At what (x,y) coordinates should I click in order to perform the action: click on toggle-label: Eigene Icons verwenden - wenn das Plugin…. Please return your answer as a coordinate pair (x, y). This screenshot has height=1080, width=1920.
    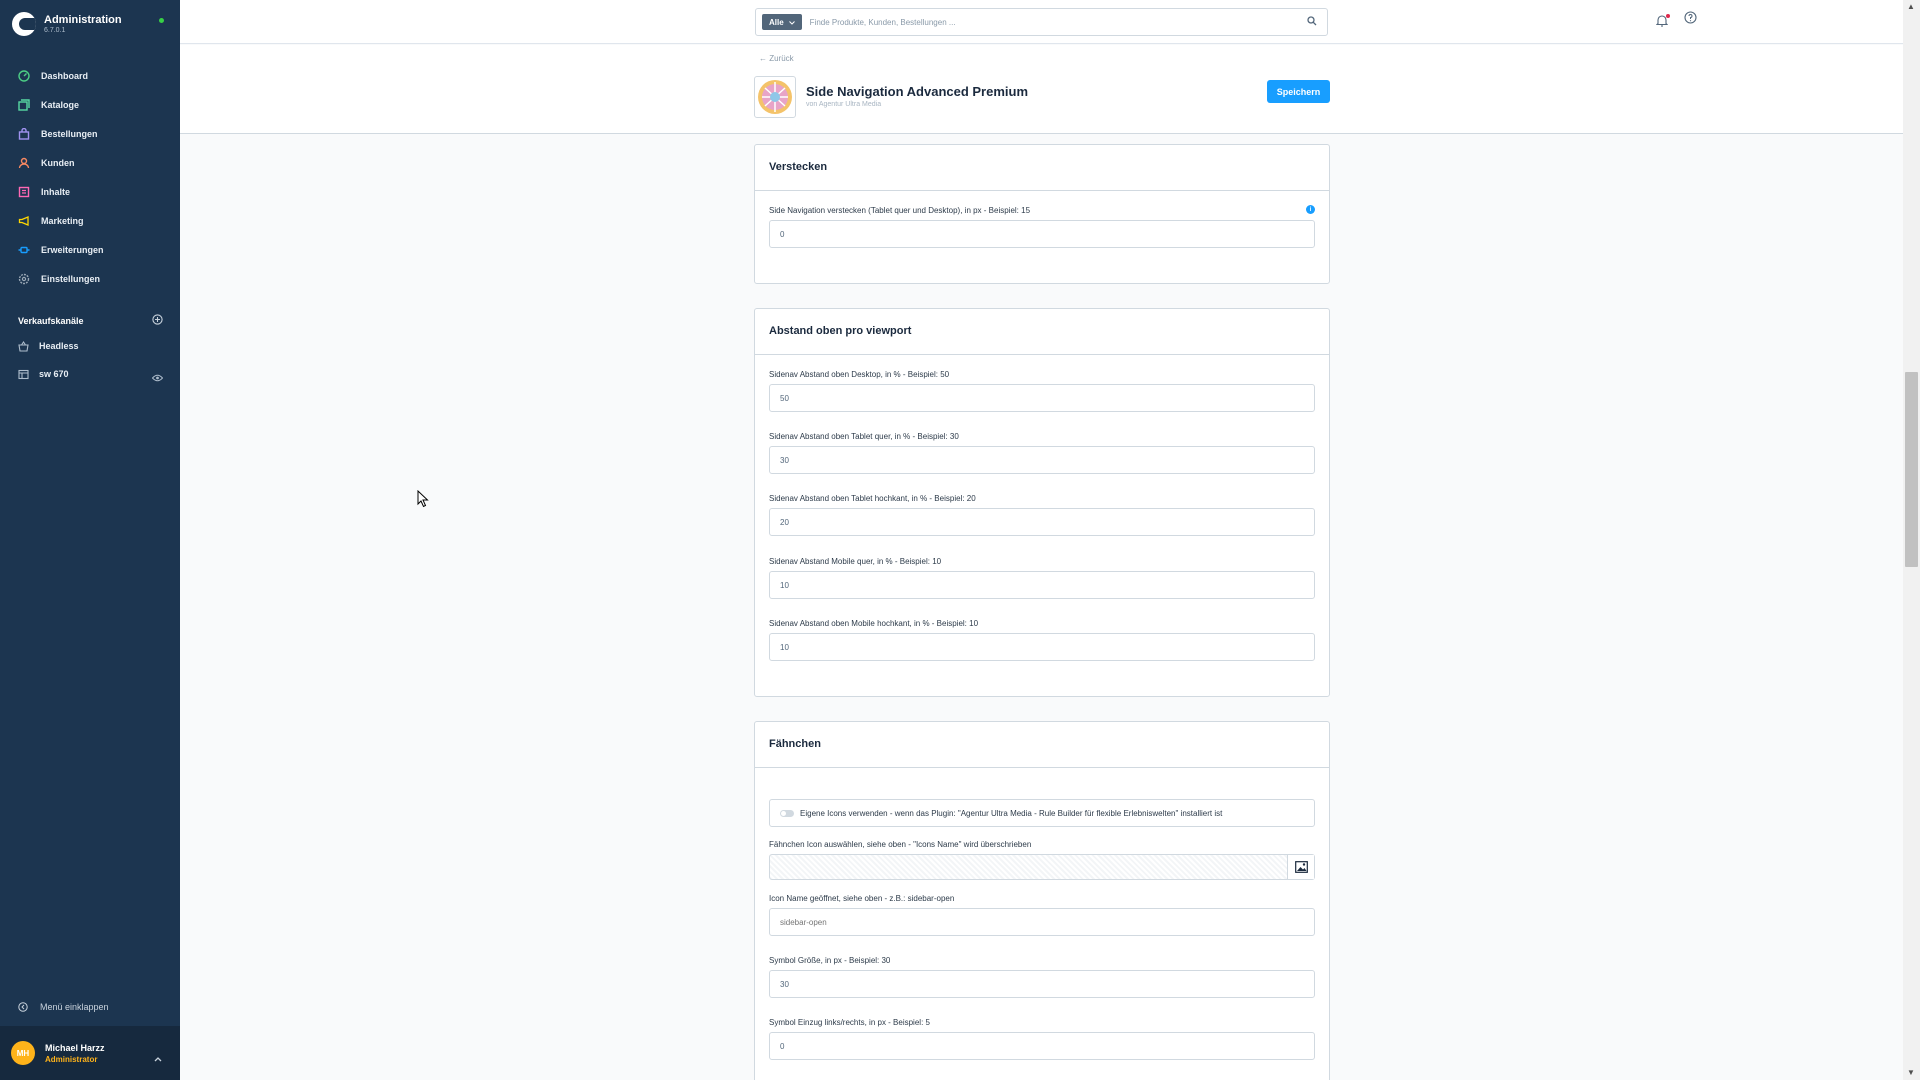
    Looking at the image, I should click on (1011, 813).